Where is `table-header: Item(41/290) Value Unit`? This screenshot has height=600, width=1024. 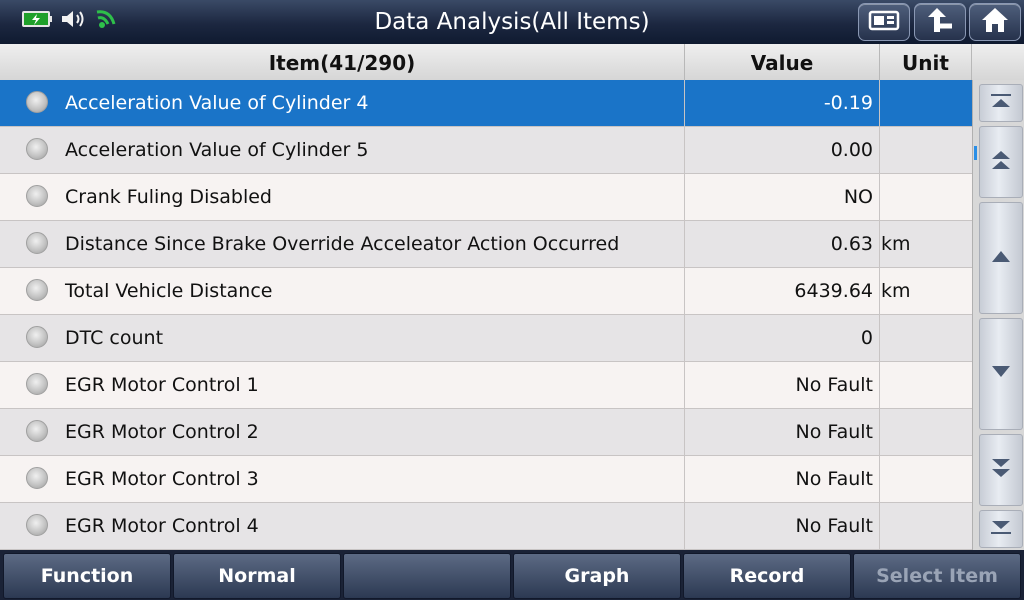
table-header: Item(41/290) Value Unit is located at coordinates (512, 62).